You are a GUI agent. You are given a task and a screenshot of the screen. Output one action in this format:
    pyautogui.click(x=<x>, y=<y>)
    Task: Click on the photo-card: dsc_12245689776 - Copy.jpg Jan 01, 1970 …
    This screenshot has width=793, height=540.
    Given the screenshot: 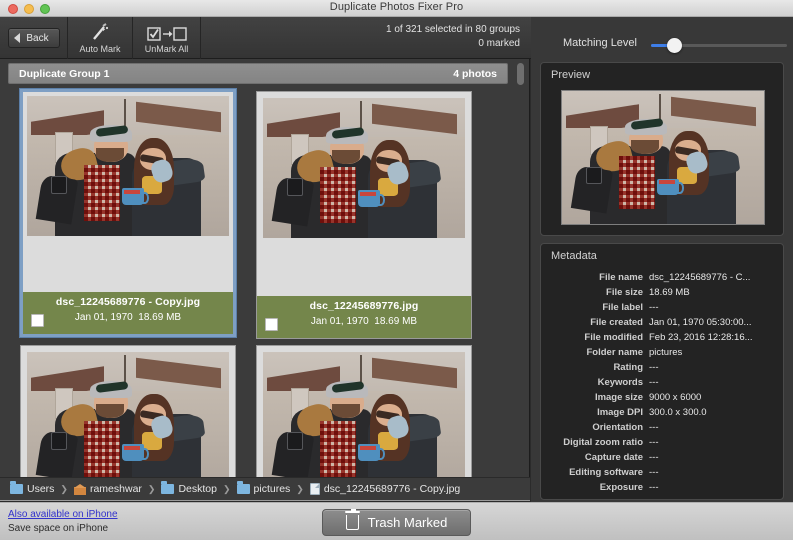 What is the action you would take?
    pyautogui.click(x=128, y=213)
    